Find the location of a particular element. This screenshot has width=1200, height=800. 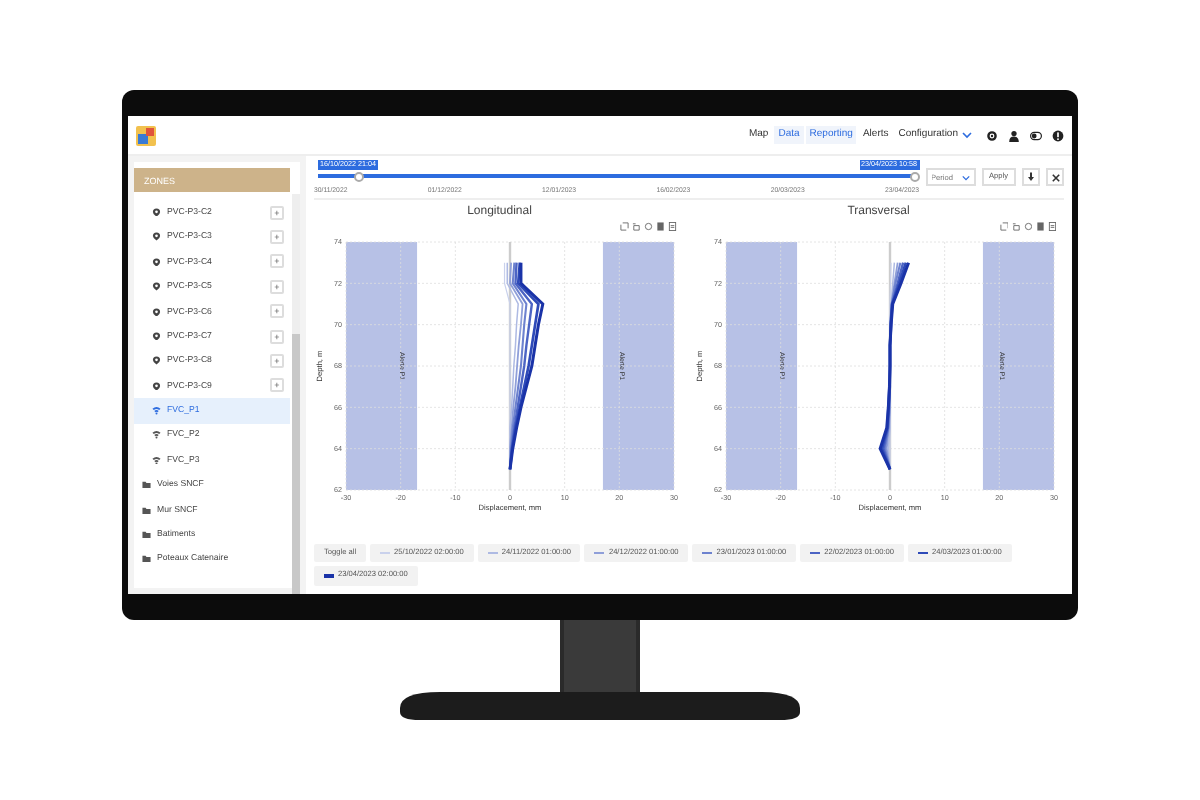

download-button is located at coordinates (1031, 177).